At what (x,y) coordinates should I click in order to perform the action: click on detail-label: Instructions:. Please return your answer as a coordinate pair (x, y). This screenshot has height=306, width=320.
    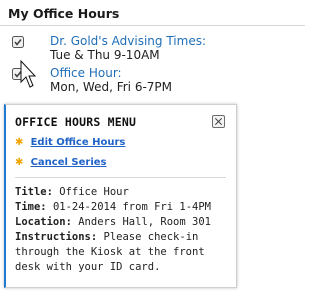
    Looking at the image, I should click on (56, 237).